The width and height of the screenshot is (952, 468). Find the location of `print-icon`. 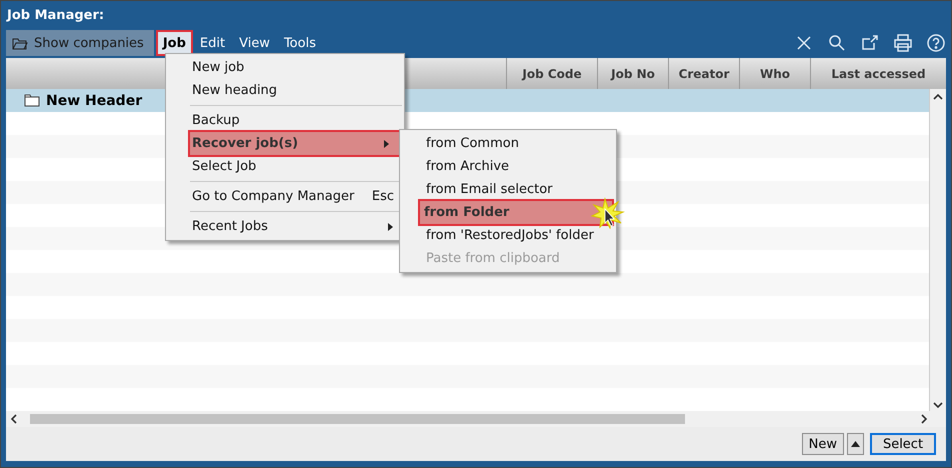

print-icon is located at coordinates (903, 43).